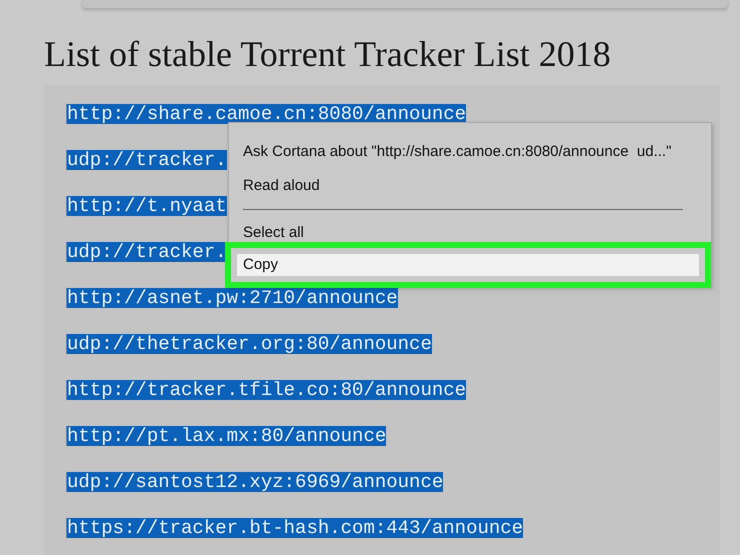  I want to click on tracker-url: http://pt.lax.mx:80/announce, so click(226, 436).